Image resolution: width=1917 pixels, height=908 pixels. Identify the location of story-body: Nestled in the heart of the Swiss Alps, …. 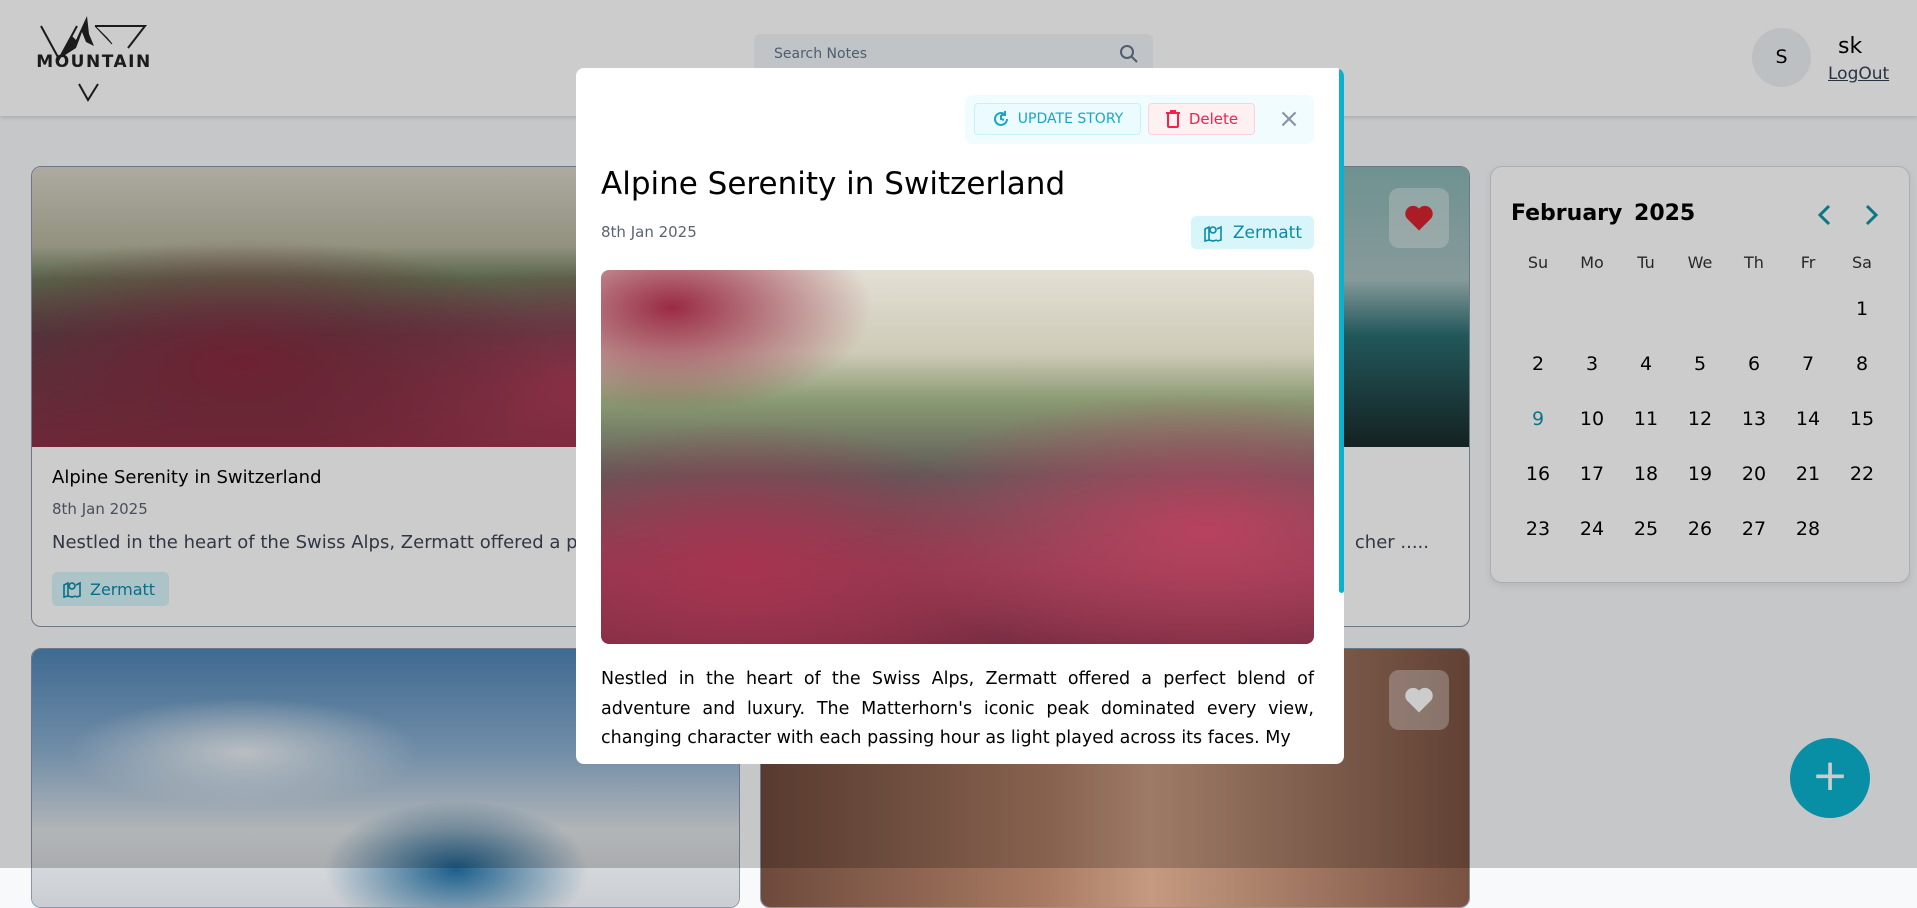
(957, 708).